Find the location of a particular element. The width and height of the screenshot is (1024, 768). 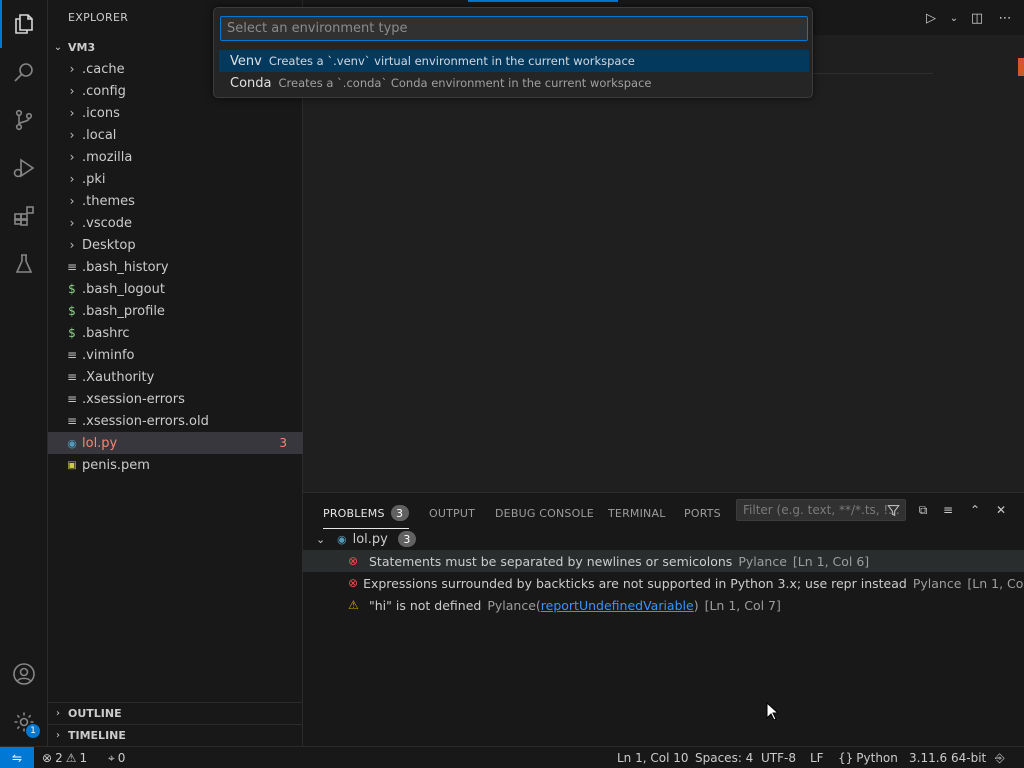

tree-folder-item: › Desktop is located at coordinates (175, 245).